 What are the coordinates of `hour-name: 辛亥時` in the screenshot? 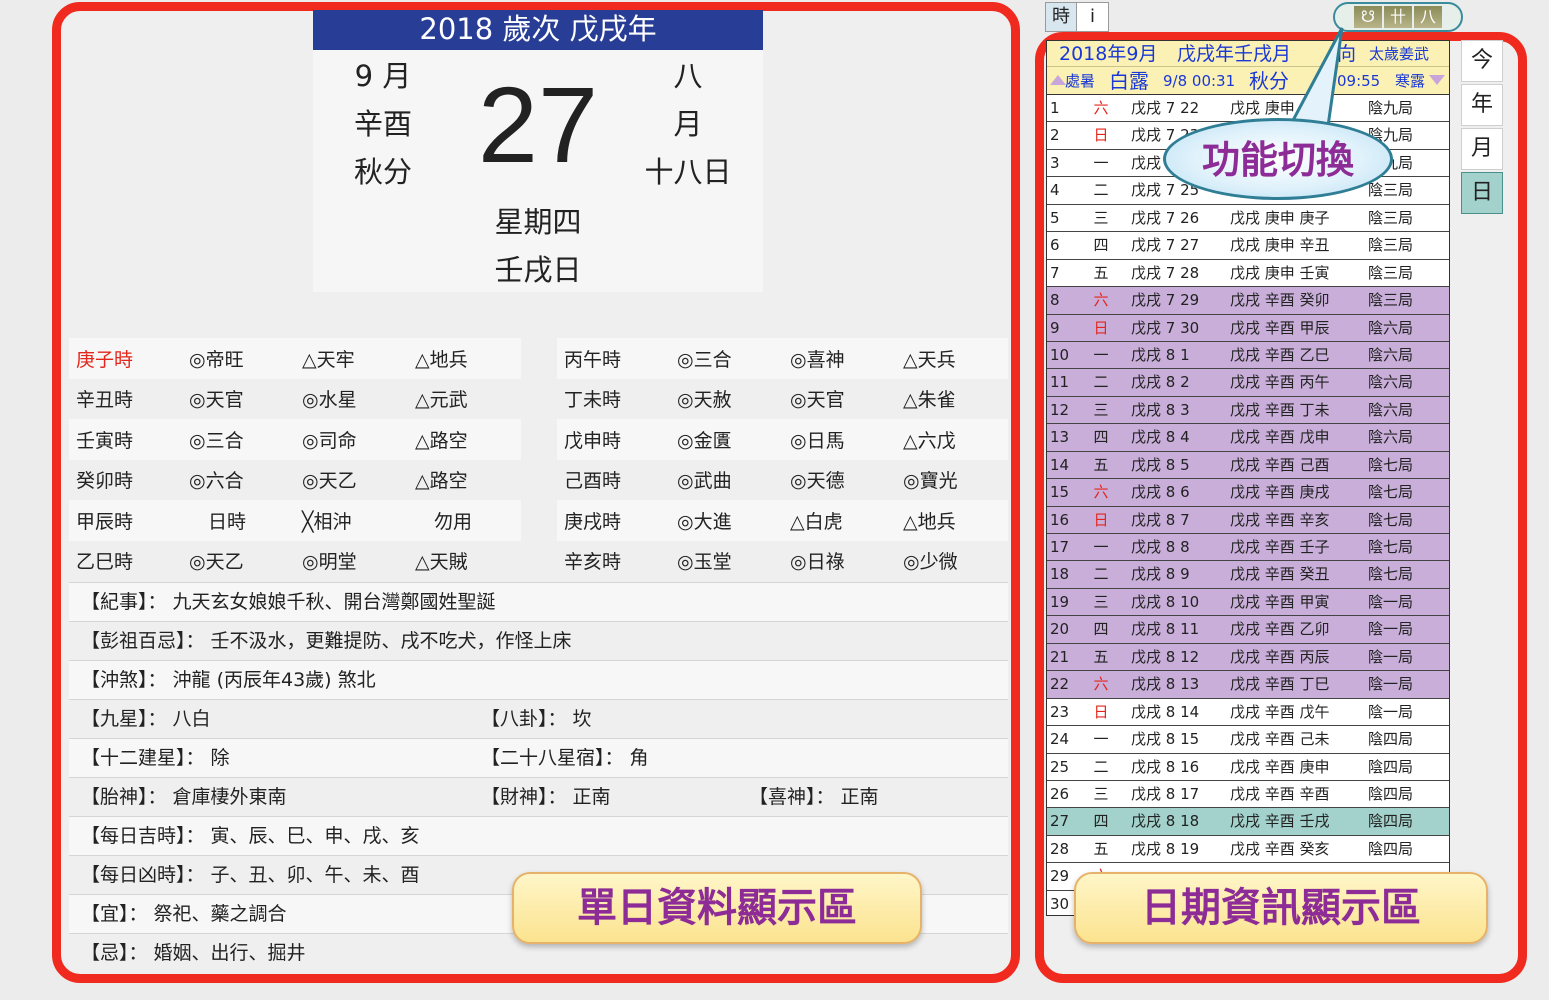 It's located at (593, 562).